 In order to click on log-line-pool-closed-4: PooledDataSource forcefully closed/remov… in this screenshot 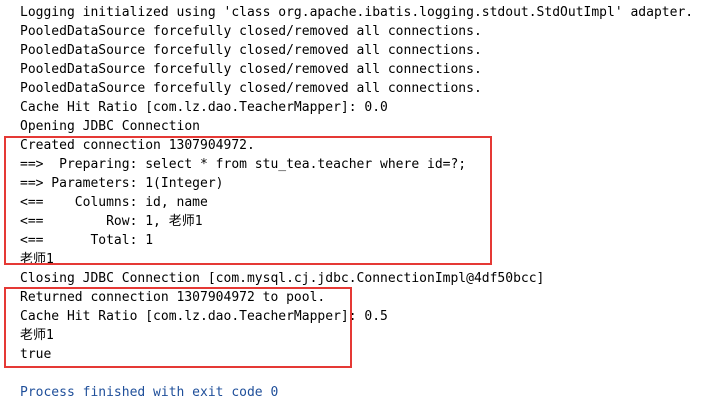, I will do `click(251, 88)`.